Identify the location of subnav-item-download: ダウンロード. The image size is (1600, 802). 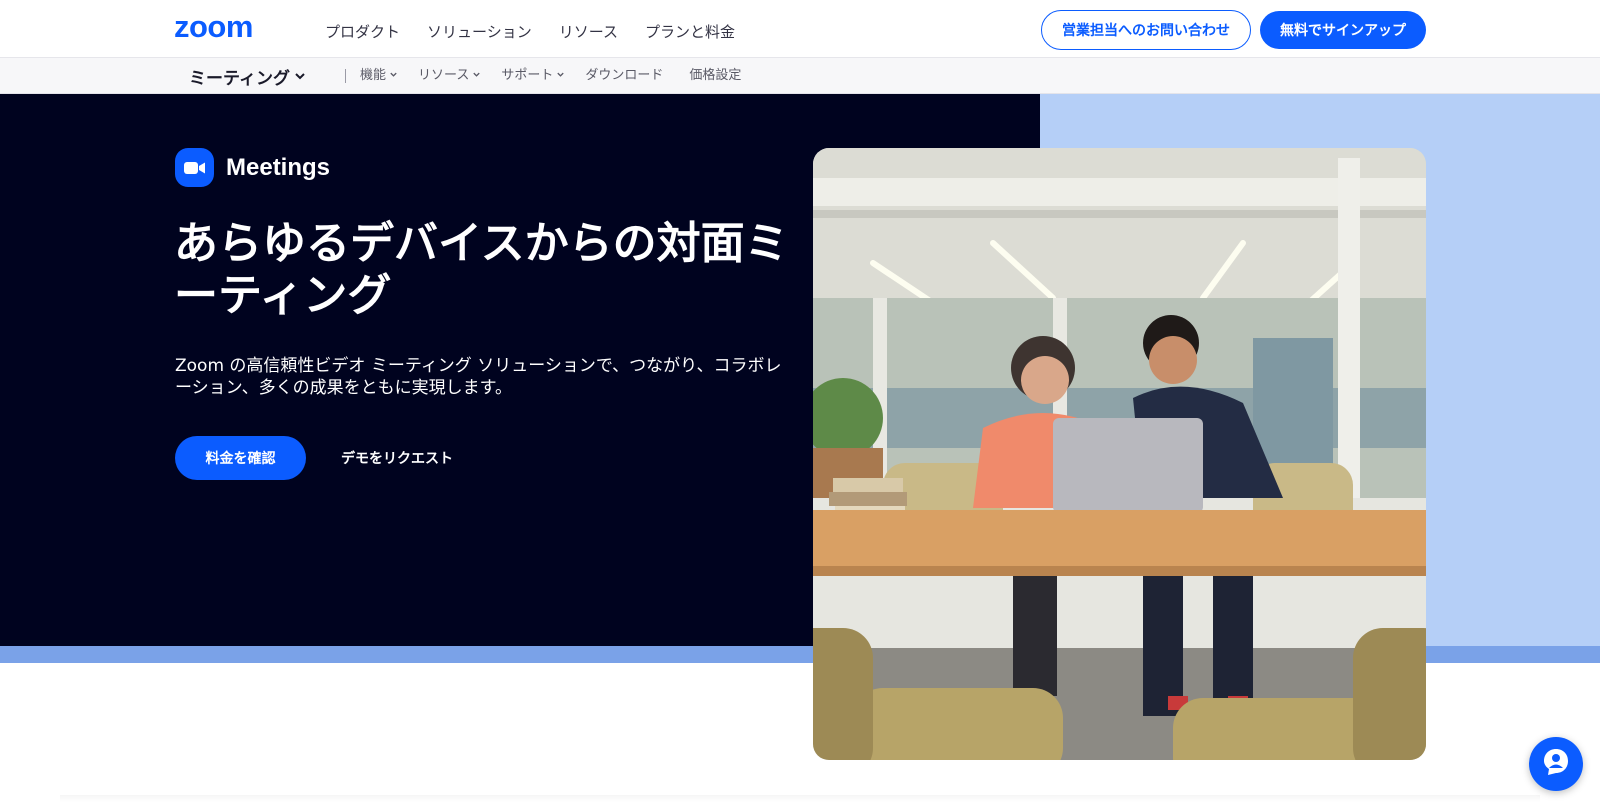
(624, 76).